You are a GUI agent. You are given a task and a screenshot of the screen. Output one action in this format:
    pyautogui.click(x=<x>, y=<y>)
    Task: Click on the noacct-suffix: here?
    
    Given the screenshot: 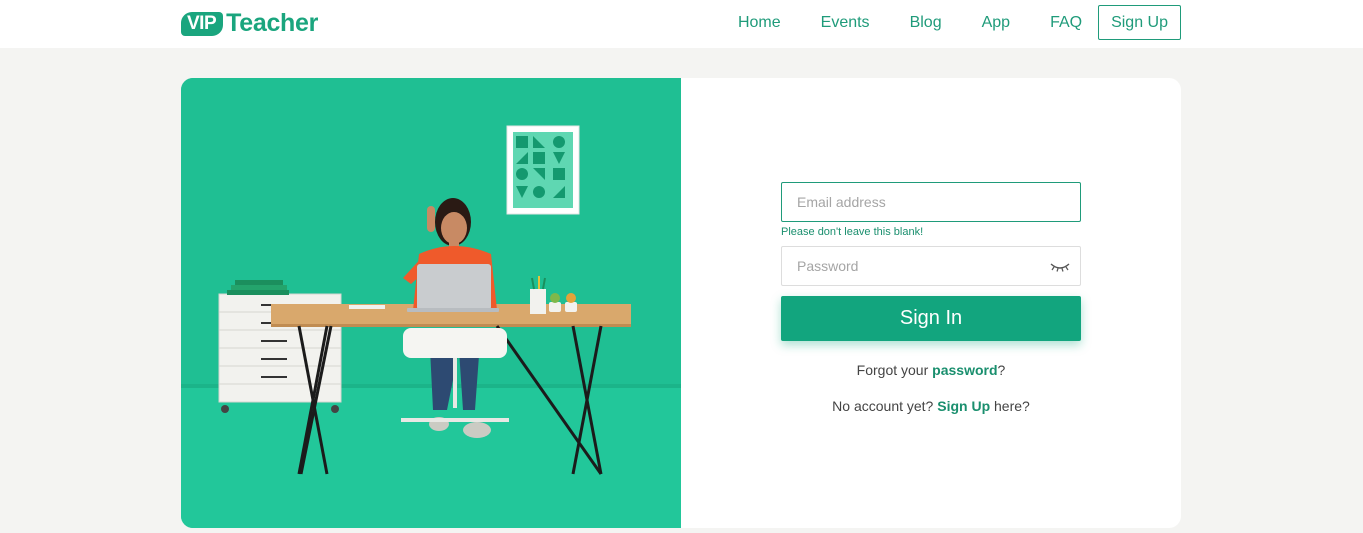 What is the action you would take?
    pyautogui.click(x=1010, y=406)
    